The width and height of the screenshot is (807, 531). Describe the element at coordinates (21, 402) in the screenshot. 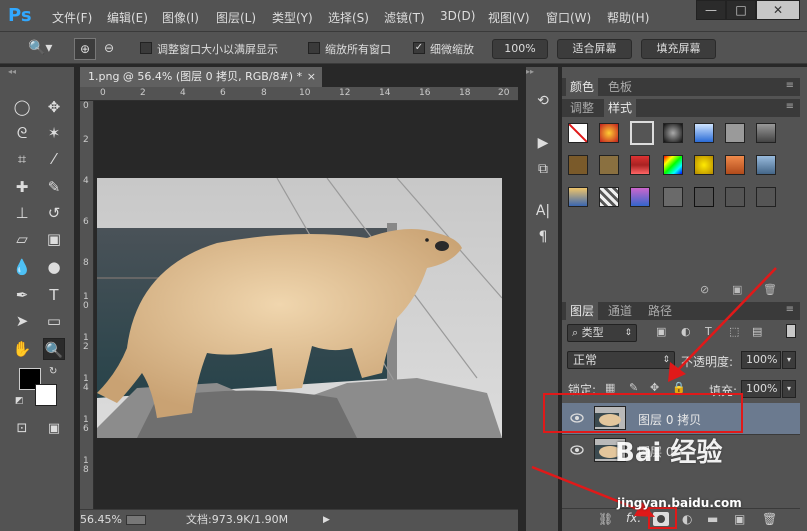

I see `default-colors-icon: ◩` at that location.